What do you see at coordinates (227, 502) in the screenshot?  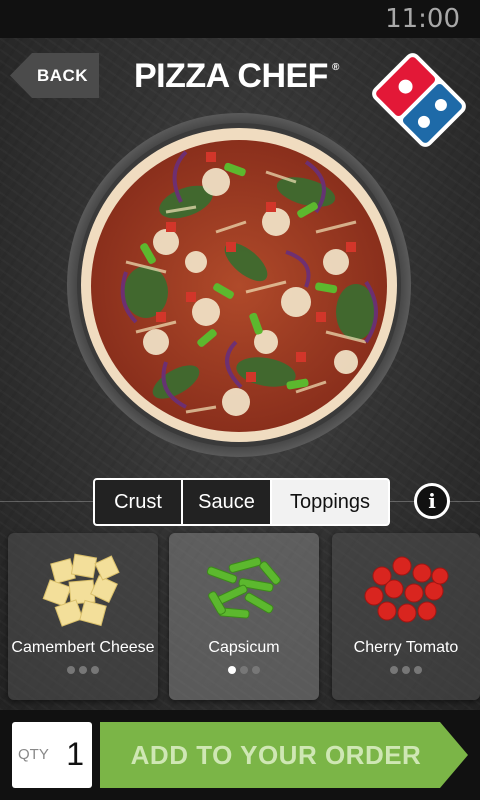 I see `tab-sauce: Sauce` at bounding box center [227, 502].